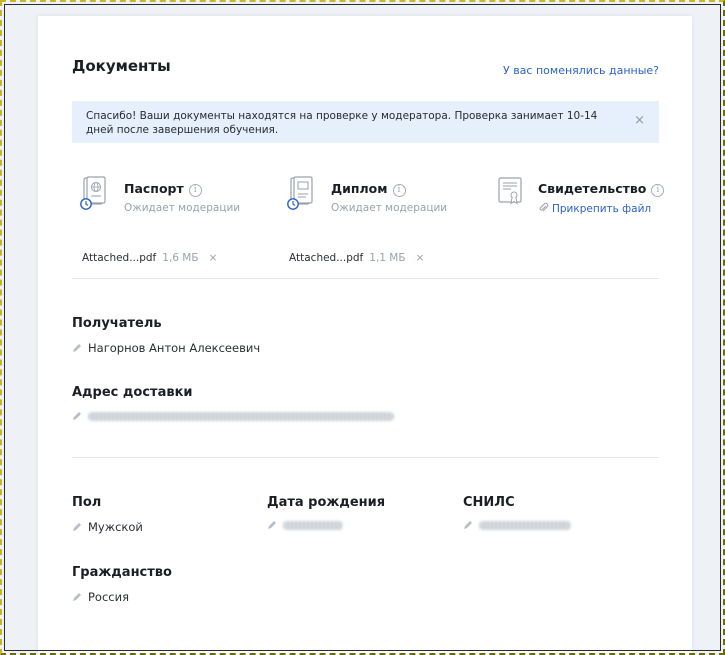 The height and width of the screenshot is (655, 725). Describe the element at coordinates (241, 416) in the screenshot. I see `redacted-address` at that location.